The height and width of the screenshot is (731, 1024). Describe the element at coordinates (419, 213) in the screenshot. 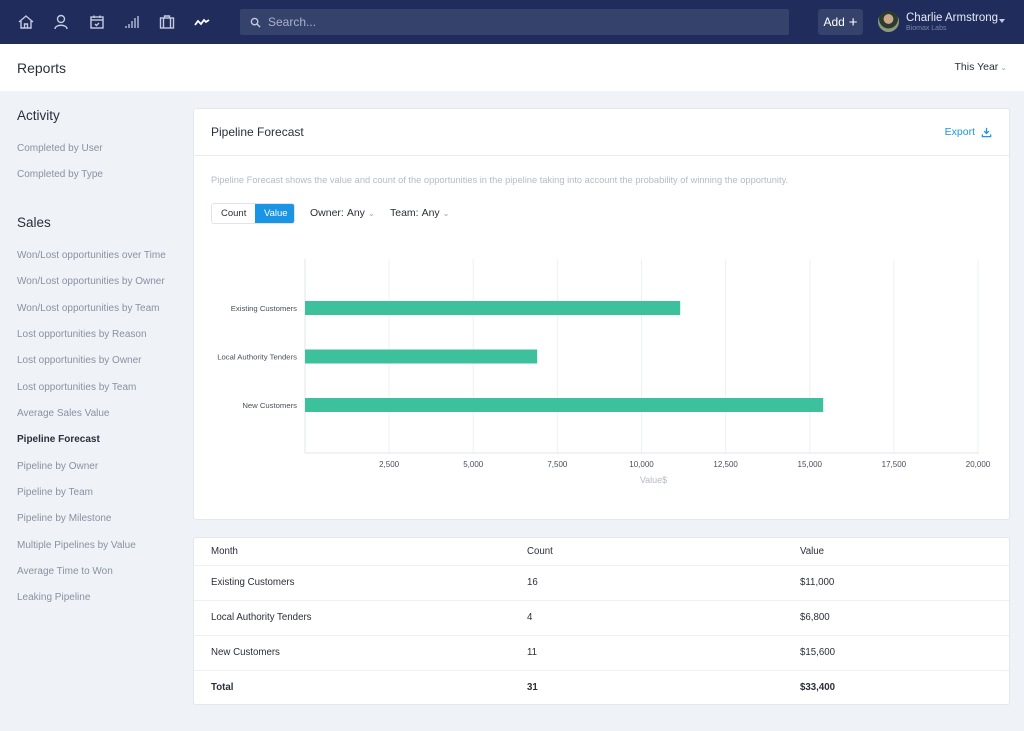

I see `team-filter: Team: Any ⌄` at that location.